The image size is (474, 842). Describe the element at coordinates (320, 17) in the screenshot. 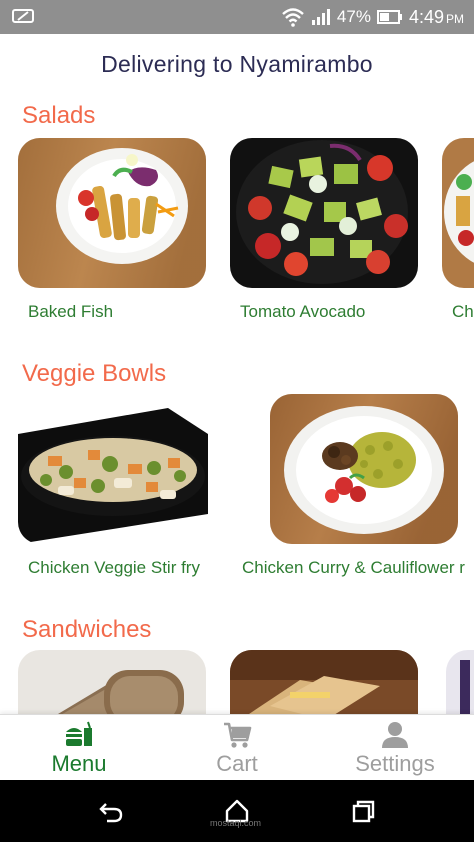

I see `signal-icon` at that location.